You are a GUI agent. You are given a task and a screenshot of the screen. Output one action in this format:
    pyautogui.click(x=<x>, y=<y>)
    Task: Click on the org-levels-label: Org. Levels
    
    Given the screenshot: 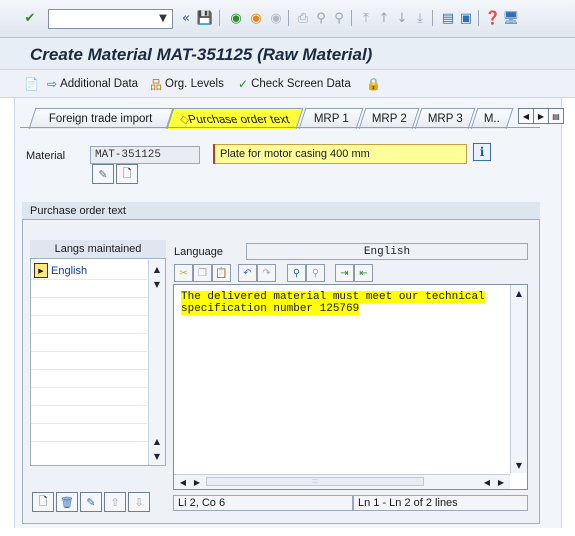 What is the action you would take?
    pyautogui.click(x=194, y=84)
    